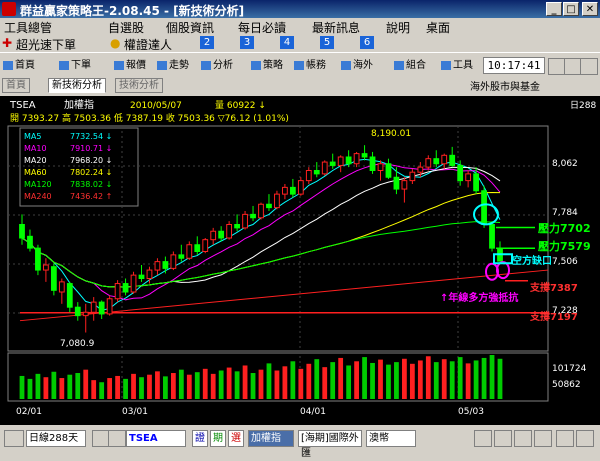  I want to click on x-tick-1: 03/01, so click(135, 412).